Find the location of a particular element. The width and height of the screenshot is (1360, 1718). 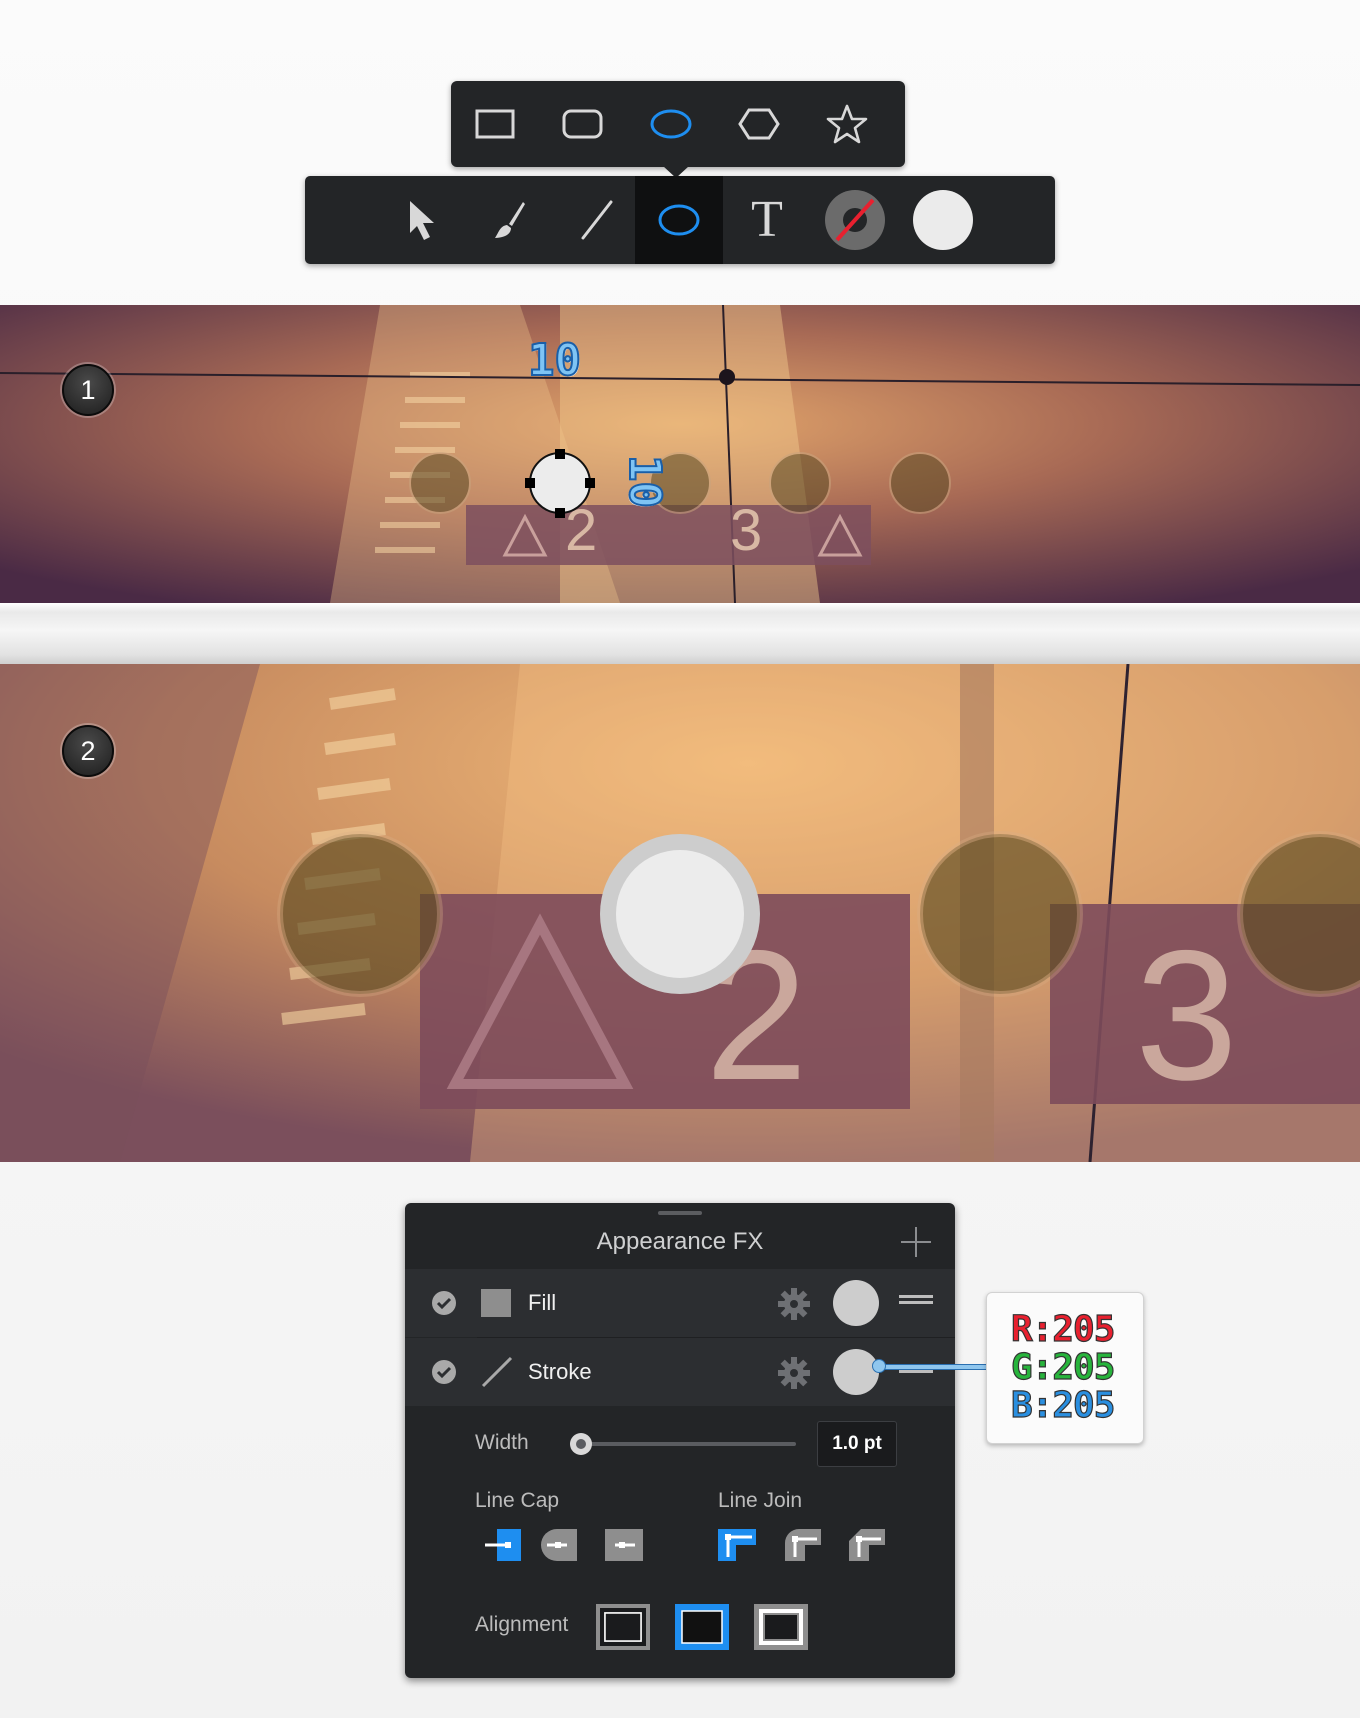

stroke-color-icon is located at coordinates (855, 220).